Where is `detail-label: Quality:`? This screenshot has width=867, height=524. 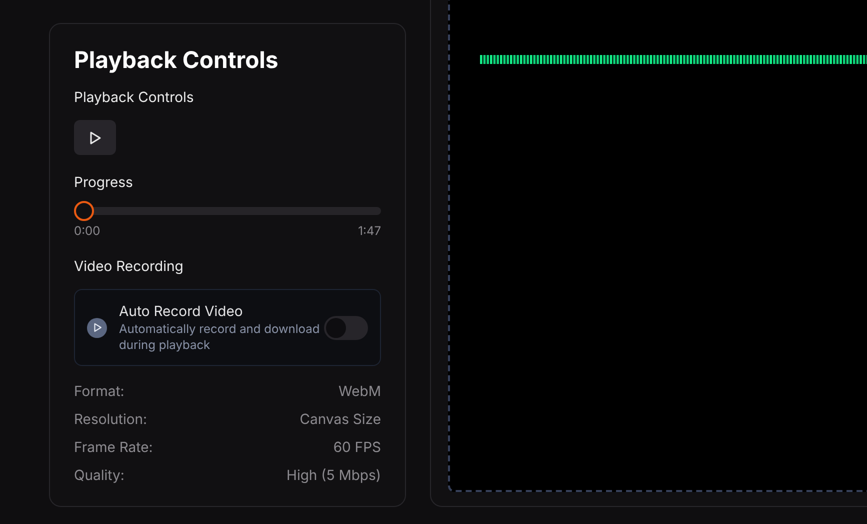 detail-label: Quality: is located at coordinates (99, 476).